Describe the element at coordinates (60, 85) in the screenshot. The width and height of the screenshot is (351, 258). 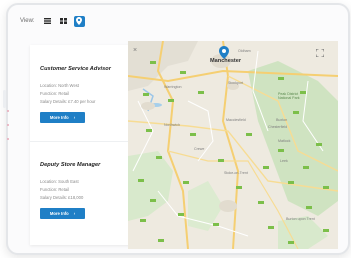
I see `job-location: Location: North West` at that location.